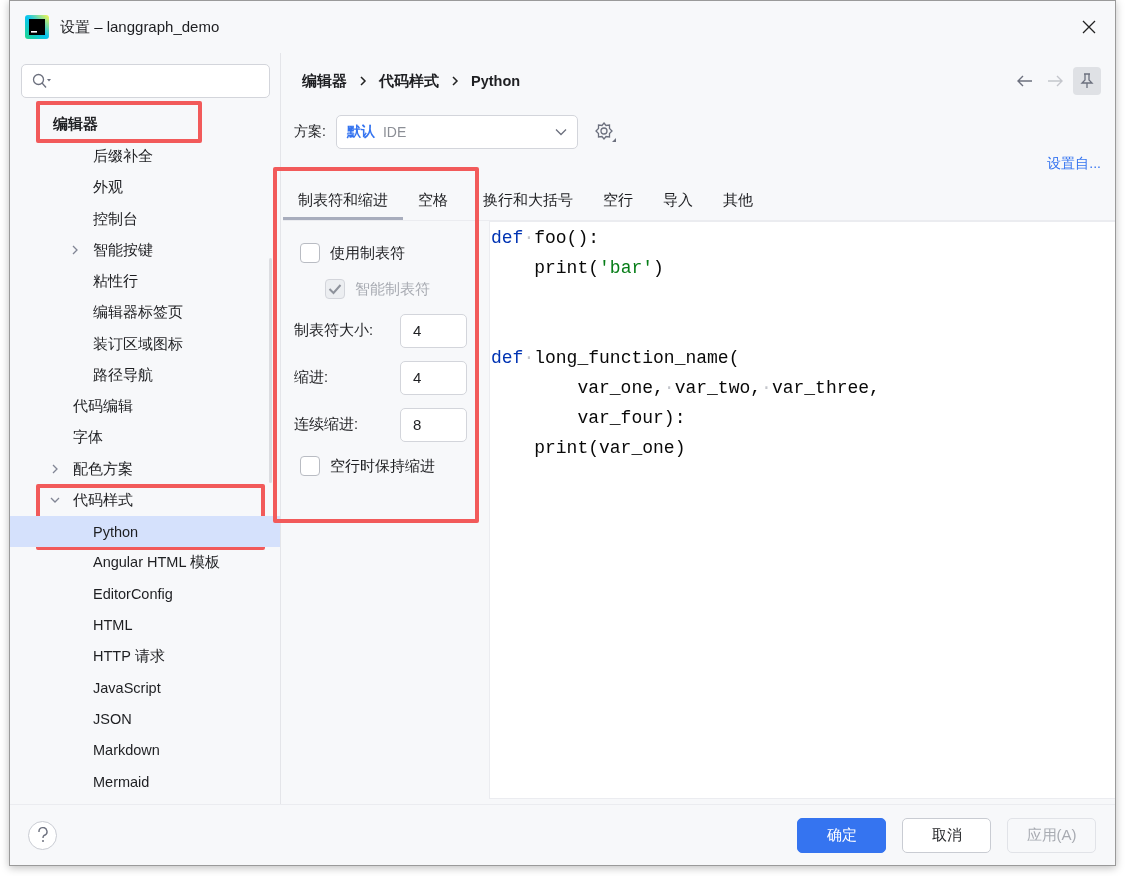  What do you see at coordinates (738, 202) in the screenshot?
I see `tab: 其他` at bounding box center [738, 202].